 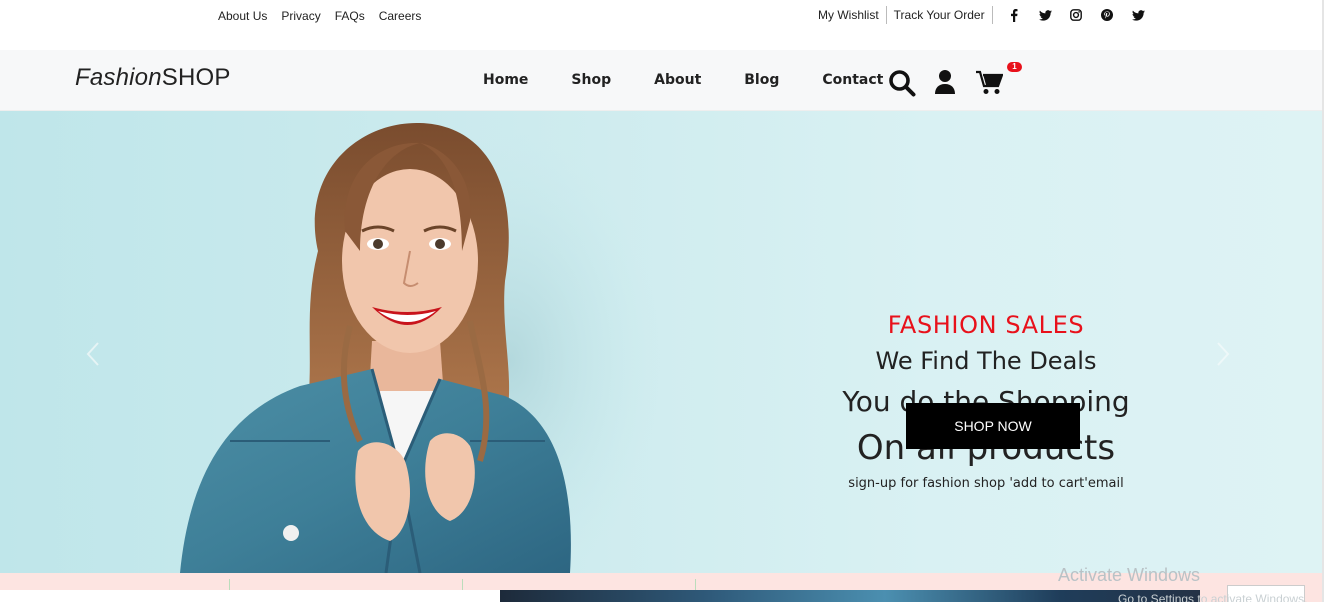 What do you see at coordinates (400, 16) in the screenshot?
I see `careers-link: Careers` at bounding box center [400, 16].